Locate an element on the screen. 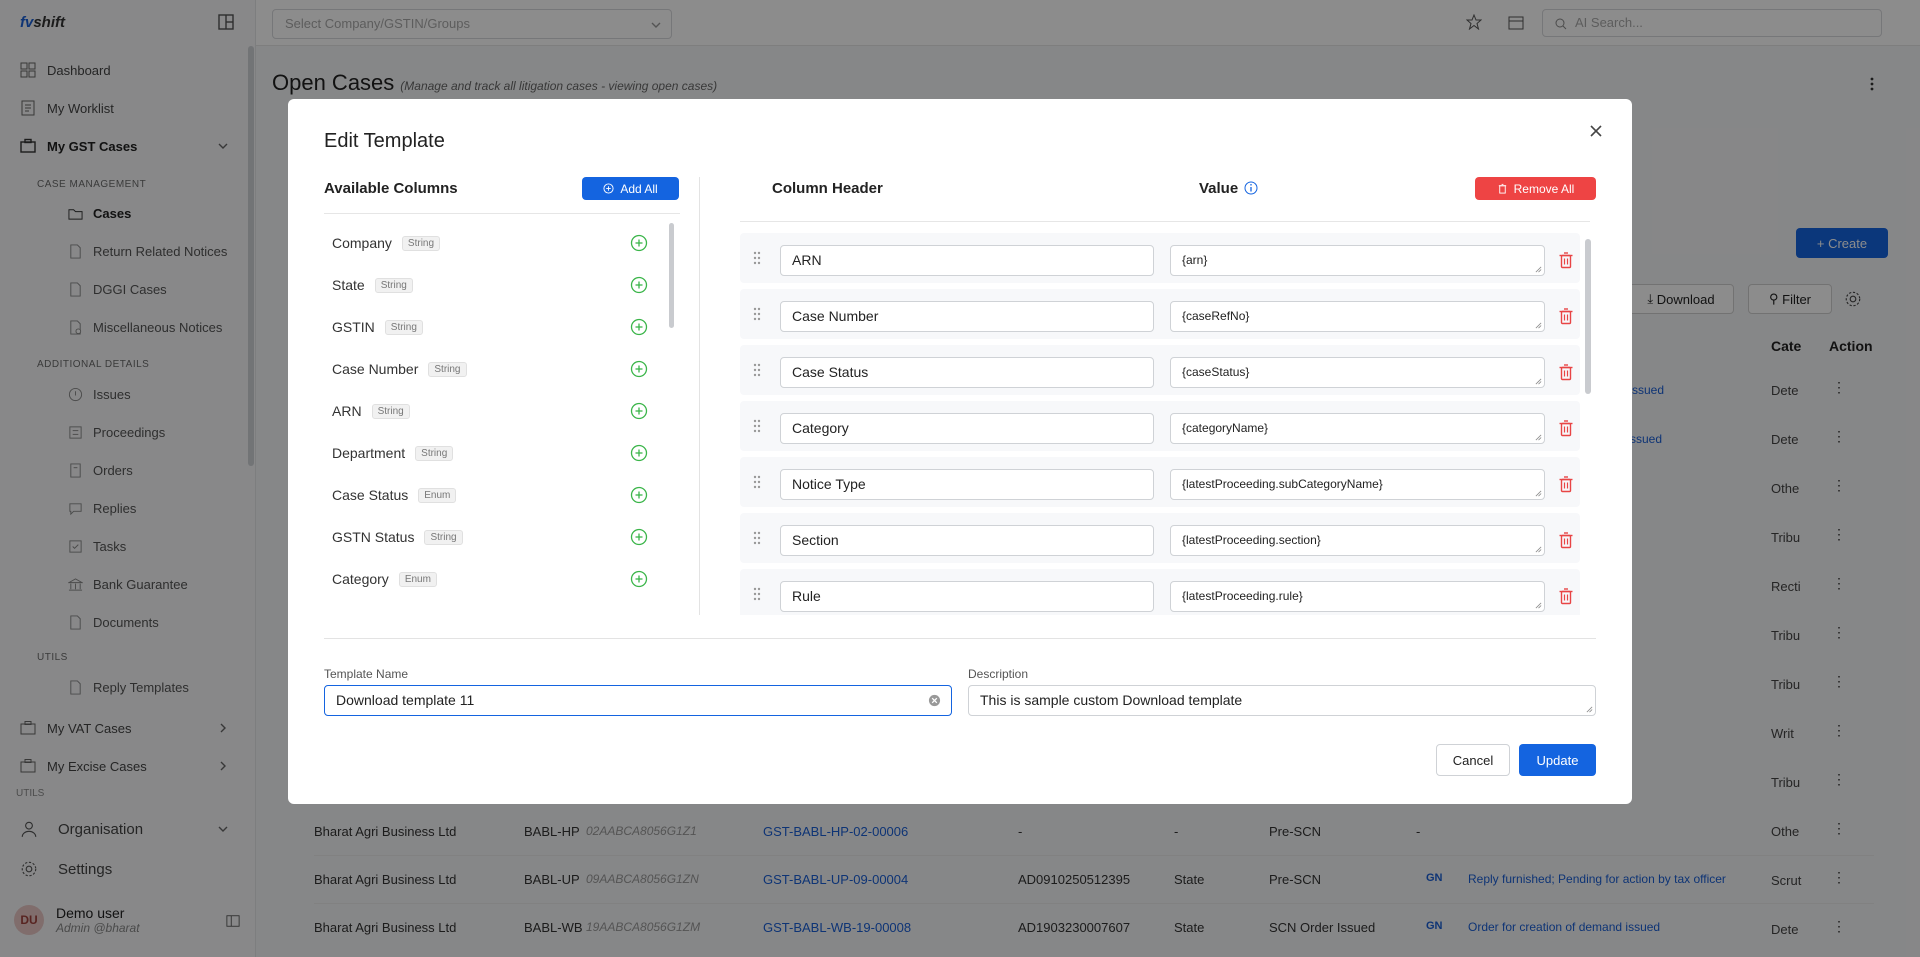 This screenshot has width=1920, height=957. close-icon is located at coordinates (1596, 131).